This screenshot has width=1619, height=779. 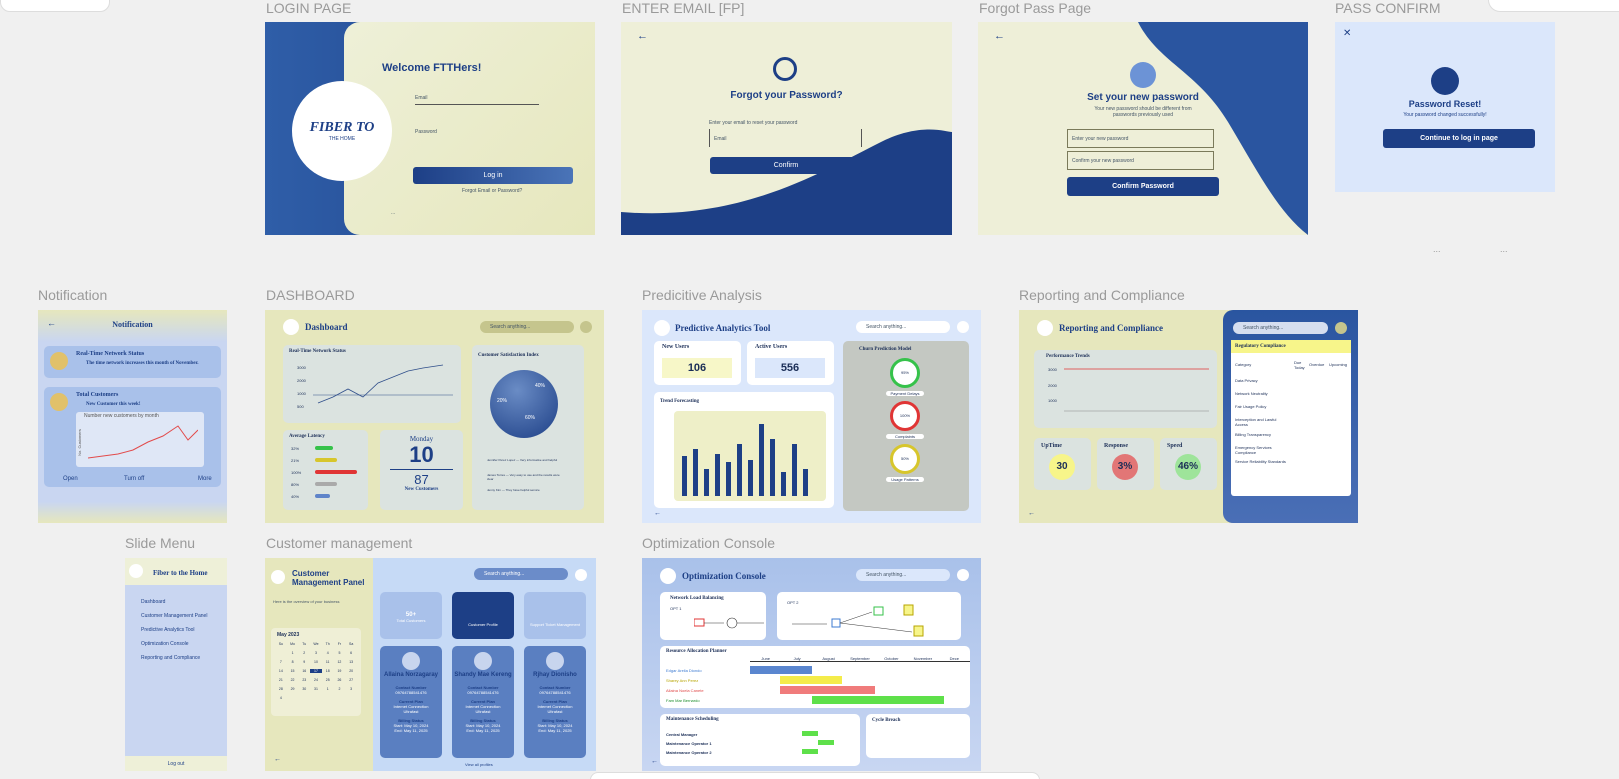 I want to click on menu-item-predictive: Predictive Analytics Tool, so click(x=168, y=630).